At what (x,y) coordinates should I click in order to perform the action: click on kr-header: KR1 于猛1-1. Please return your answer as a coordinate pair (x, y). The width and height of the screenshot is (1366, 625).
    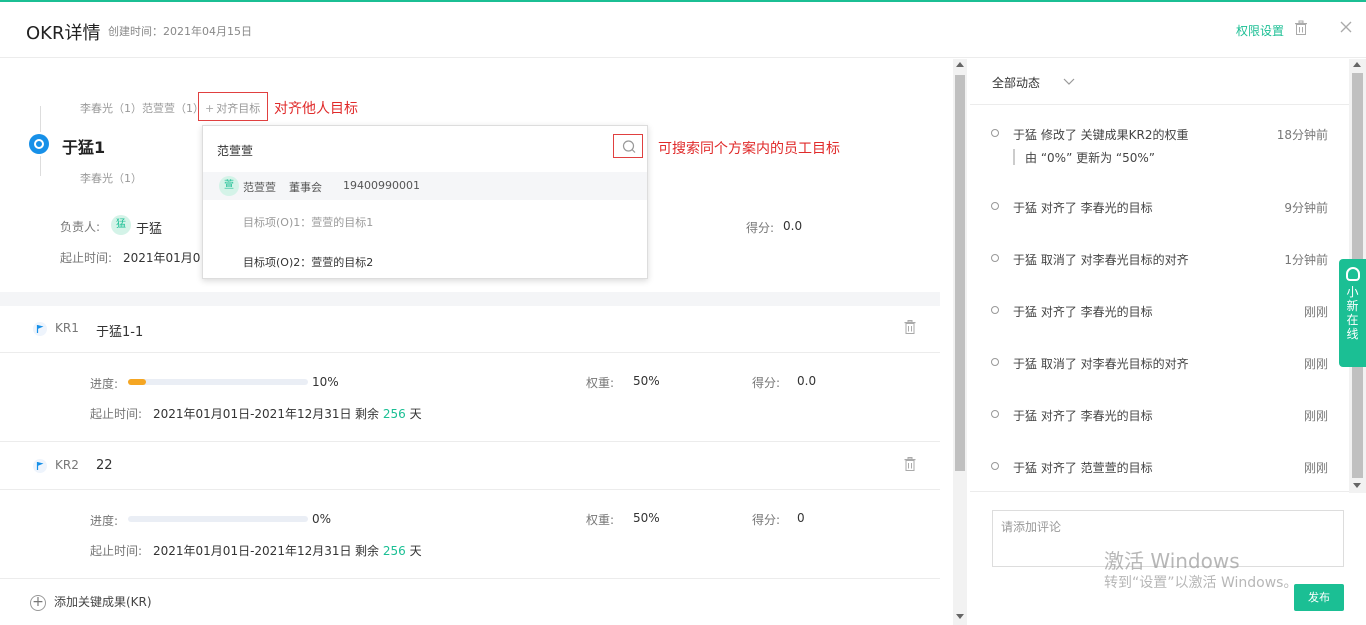
    Looking at the image, I should click on (470, 329).